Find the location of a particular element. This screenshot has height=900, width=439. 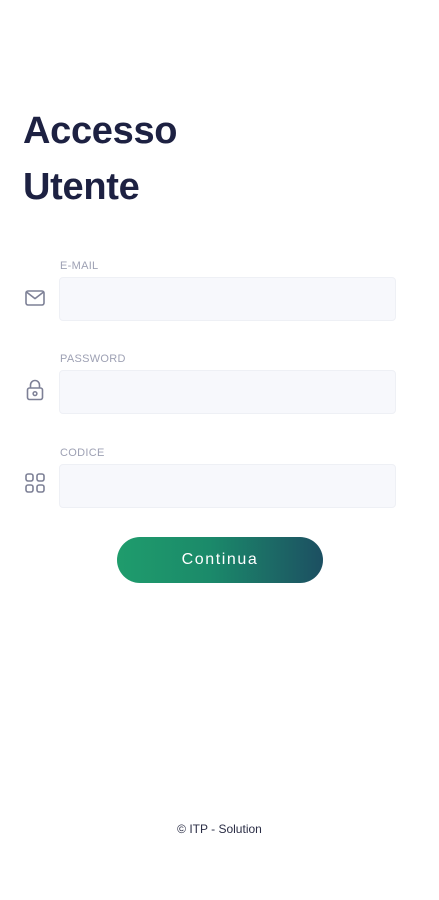

grid-icon is located at coordinates (35, 483).